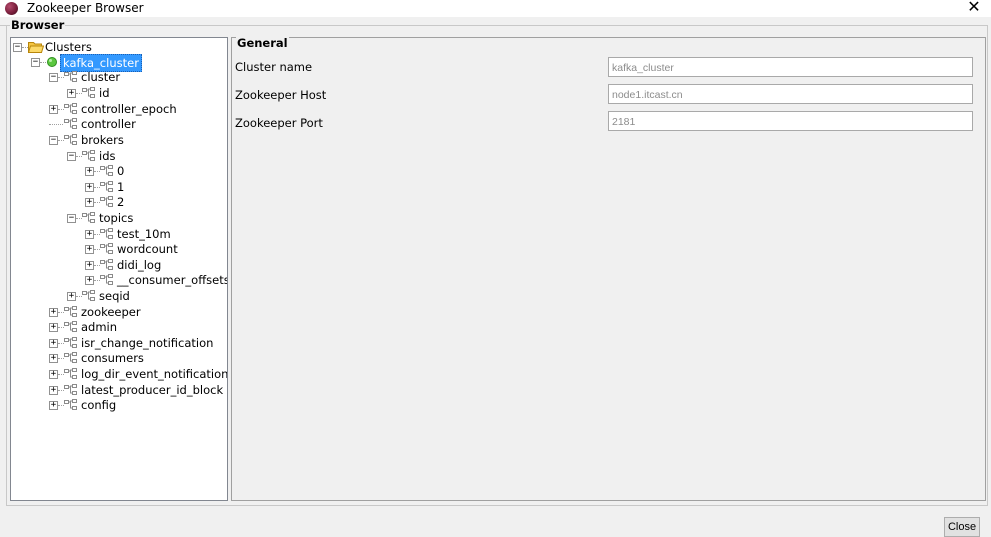 Image resolution: width=991 pixels, height=537 pixels. Describe the element at coordinates (129, 109) in the screenshot. I see `tree-item-label: controller_epoch` at that location.